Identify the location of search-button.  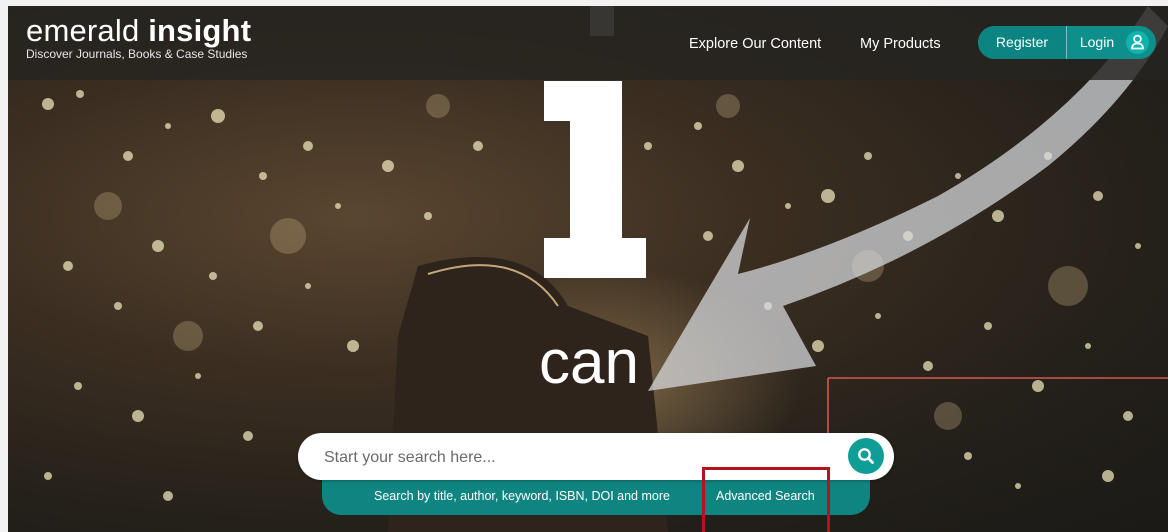
(866, 456).